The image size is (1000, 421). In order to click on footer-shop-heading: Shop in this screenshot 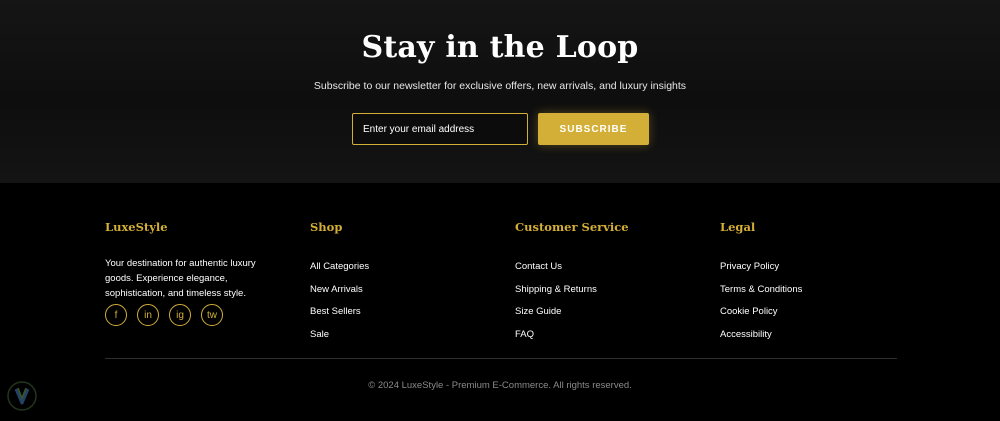, I will do `click(326, 227)`.